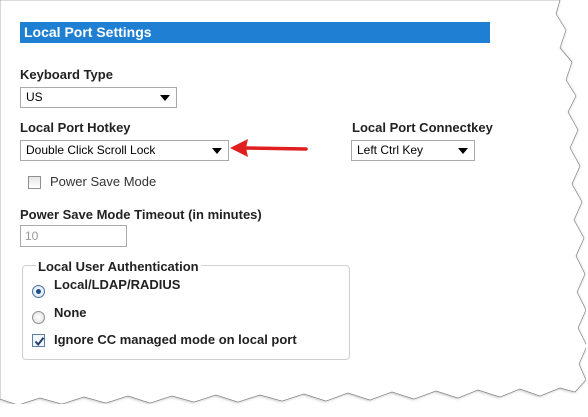 The height and width of the screenshot is (417, 588). I want to click on keyboard-type-value: US, so click(34, 97).